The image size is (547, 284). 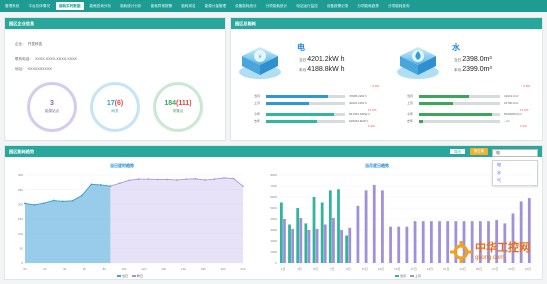 What do you see at coordinates (498, 152) in the screenshot?
I see `energy-type-selected: 电` at bounding box center [498, 152].